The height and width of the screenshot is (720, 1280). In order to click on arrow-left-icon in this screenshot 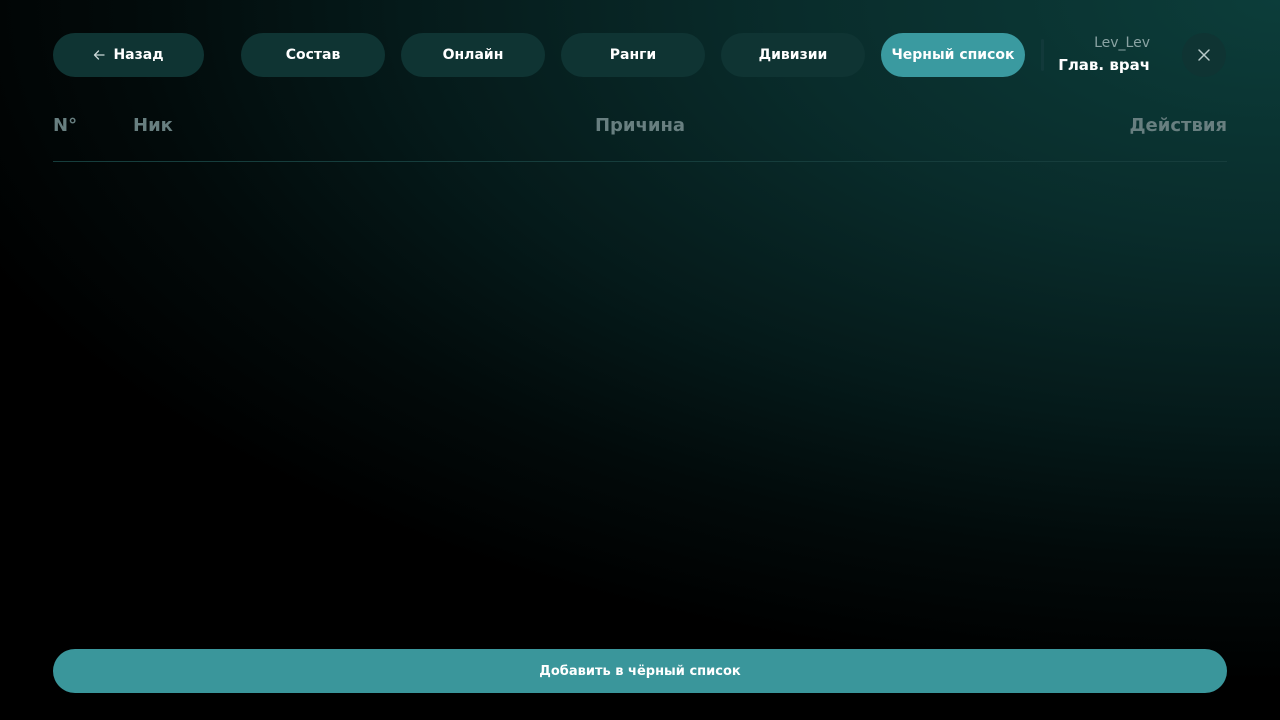, I will do `click(100, 55)`.